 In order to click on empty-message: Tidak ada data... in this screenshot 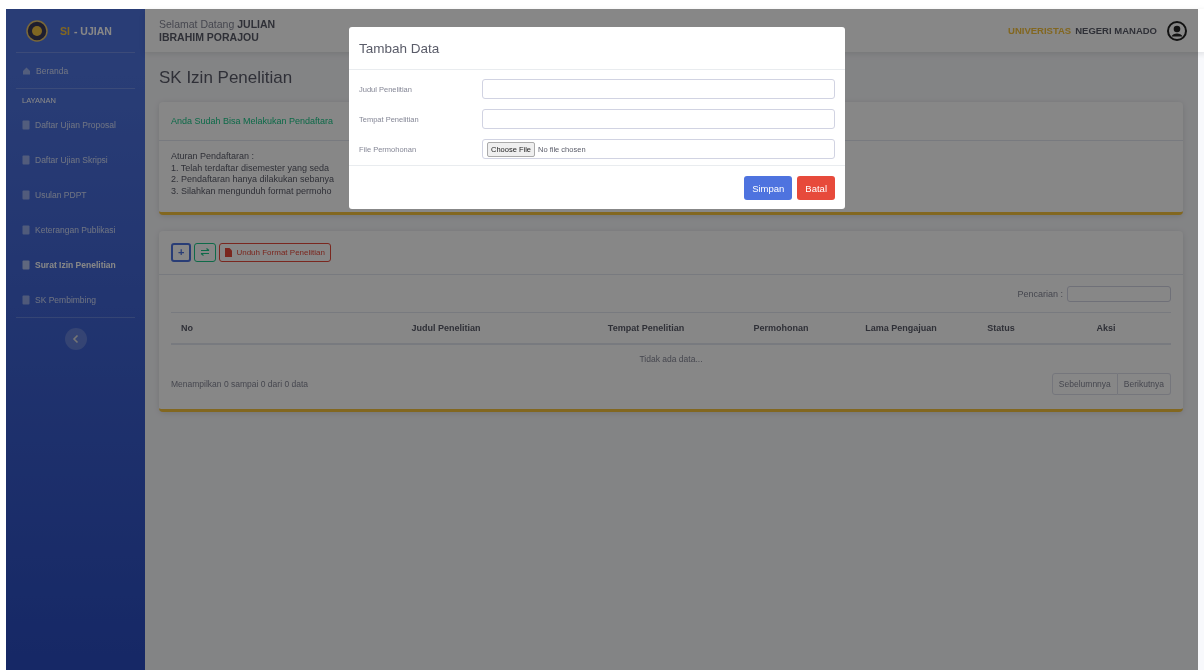, I will do `click(671, 359)`.